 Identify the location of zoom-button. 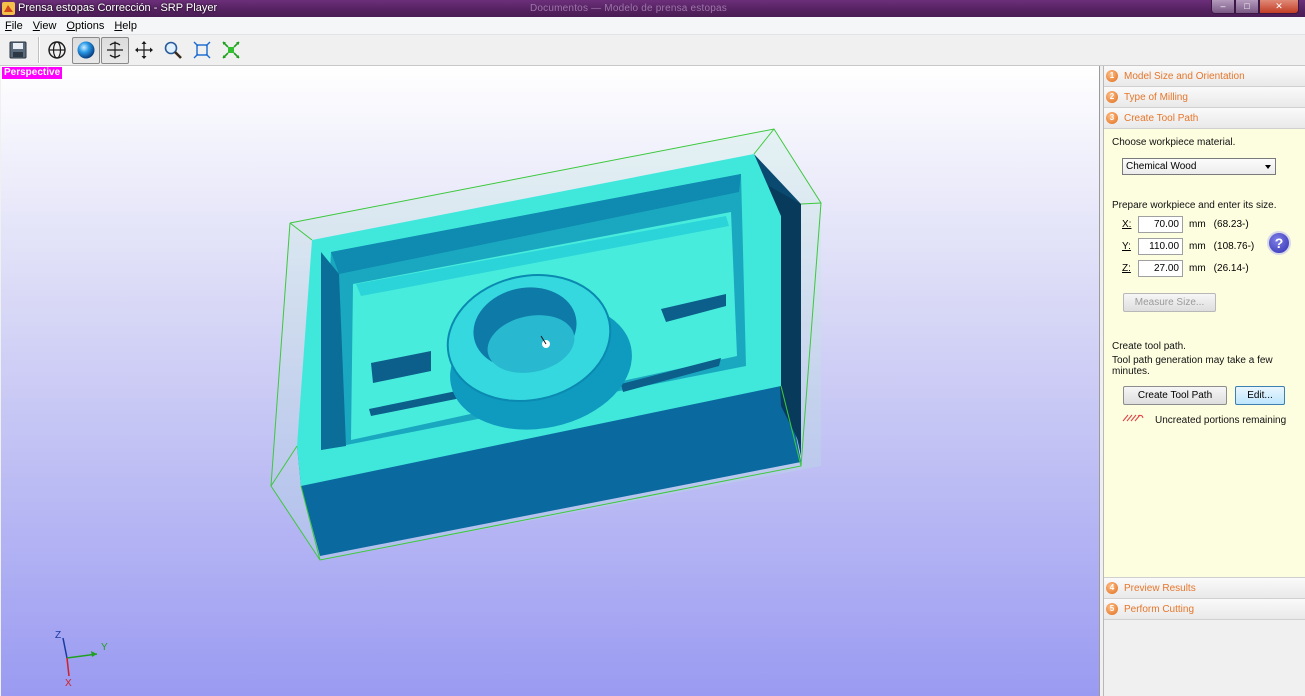
(173, 50).